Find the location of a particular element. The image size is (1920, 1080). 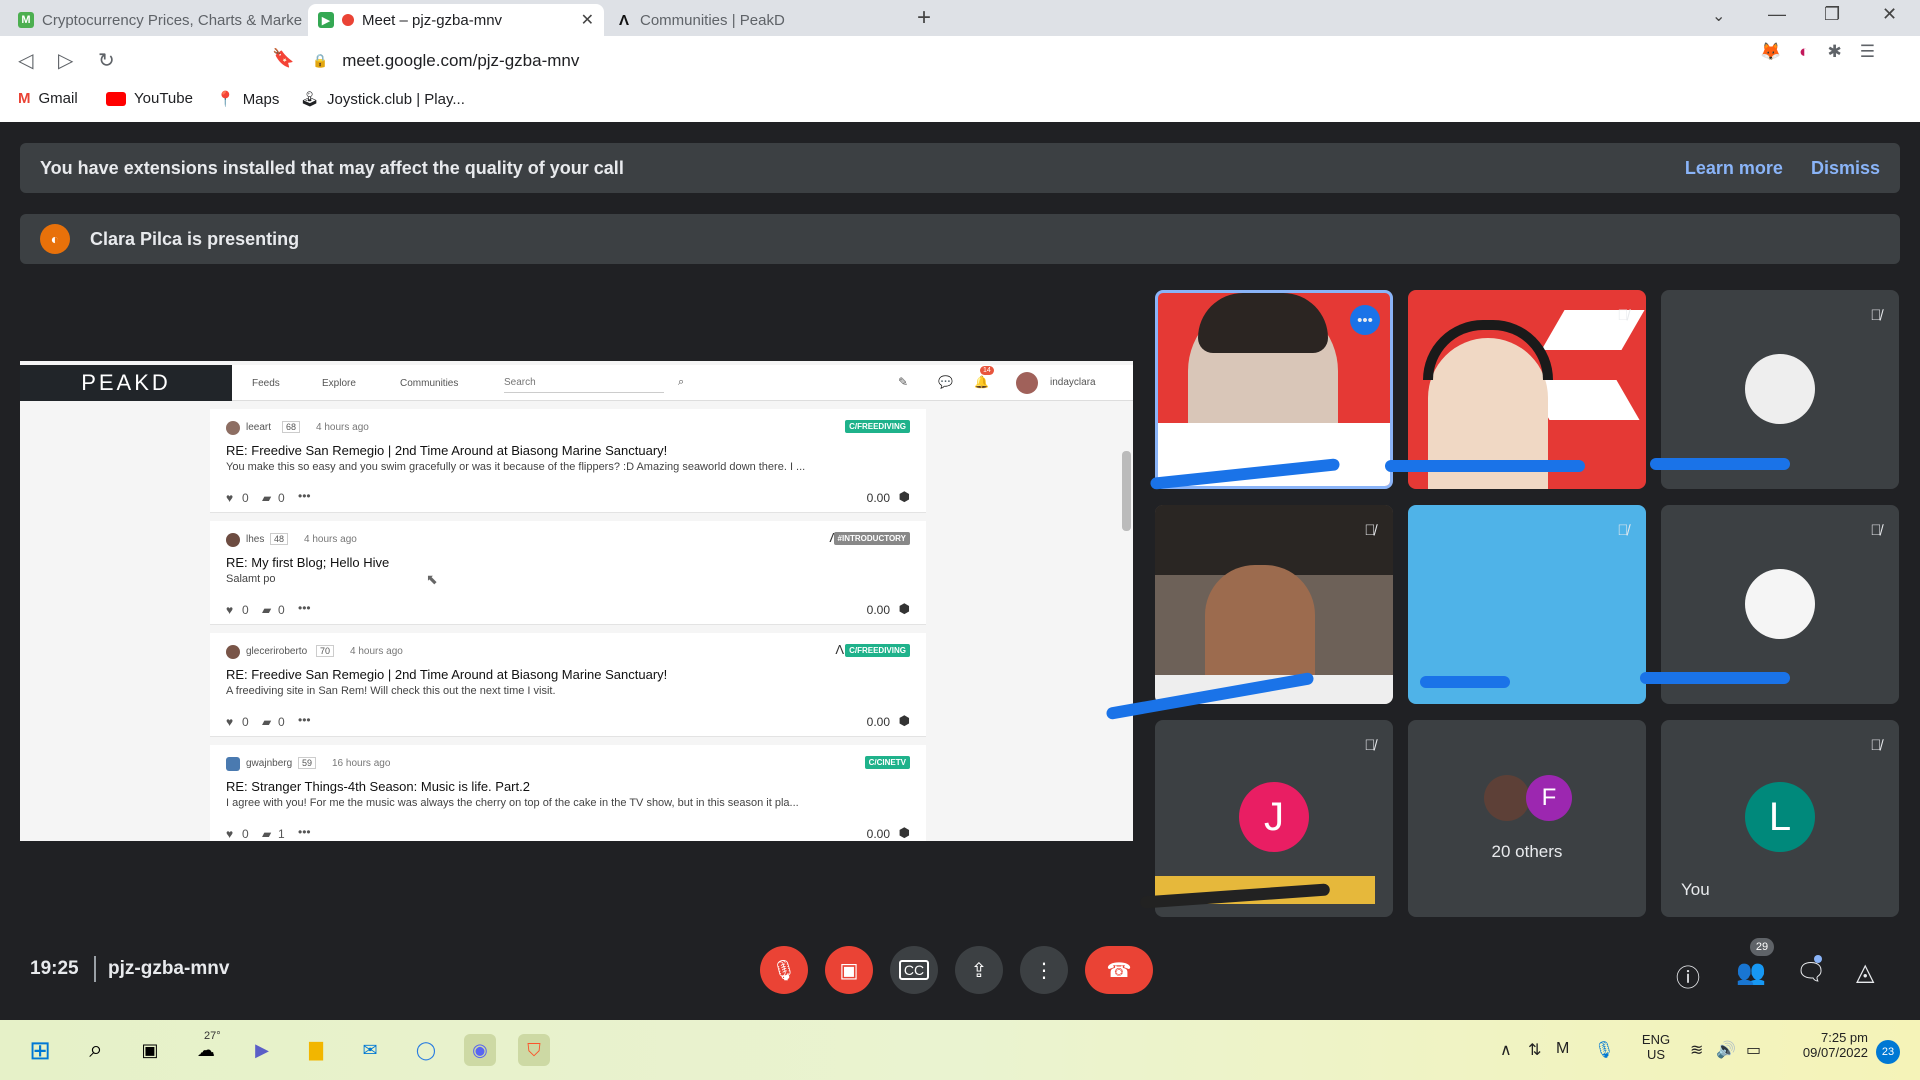

task-view-icon: ▣ is located at coordinates (150, 1050).